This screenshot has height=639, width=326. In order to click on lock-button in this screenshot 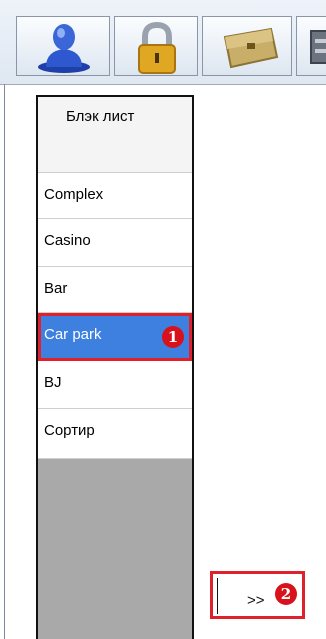, I will do `click(156, 46)`.